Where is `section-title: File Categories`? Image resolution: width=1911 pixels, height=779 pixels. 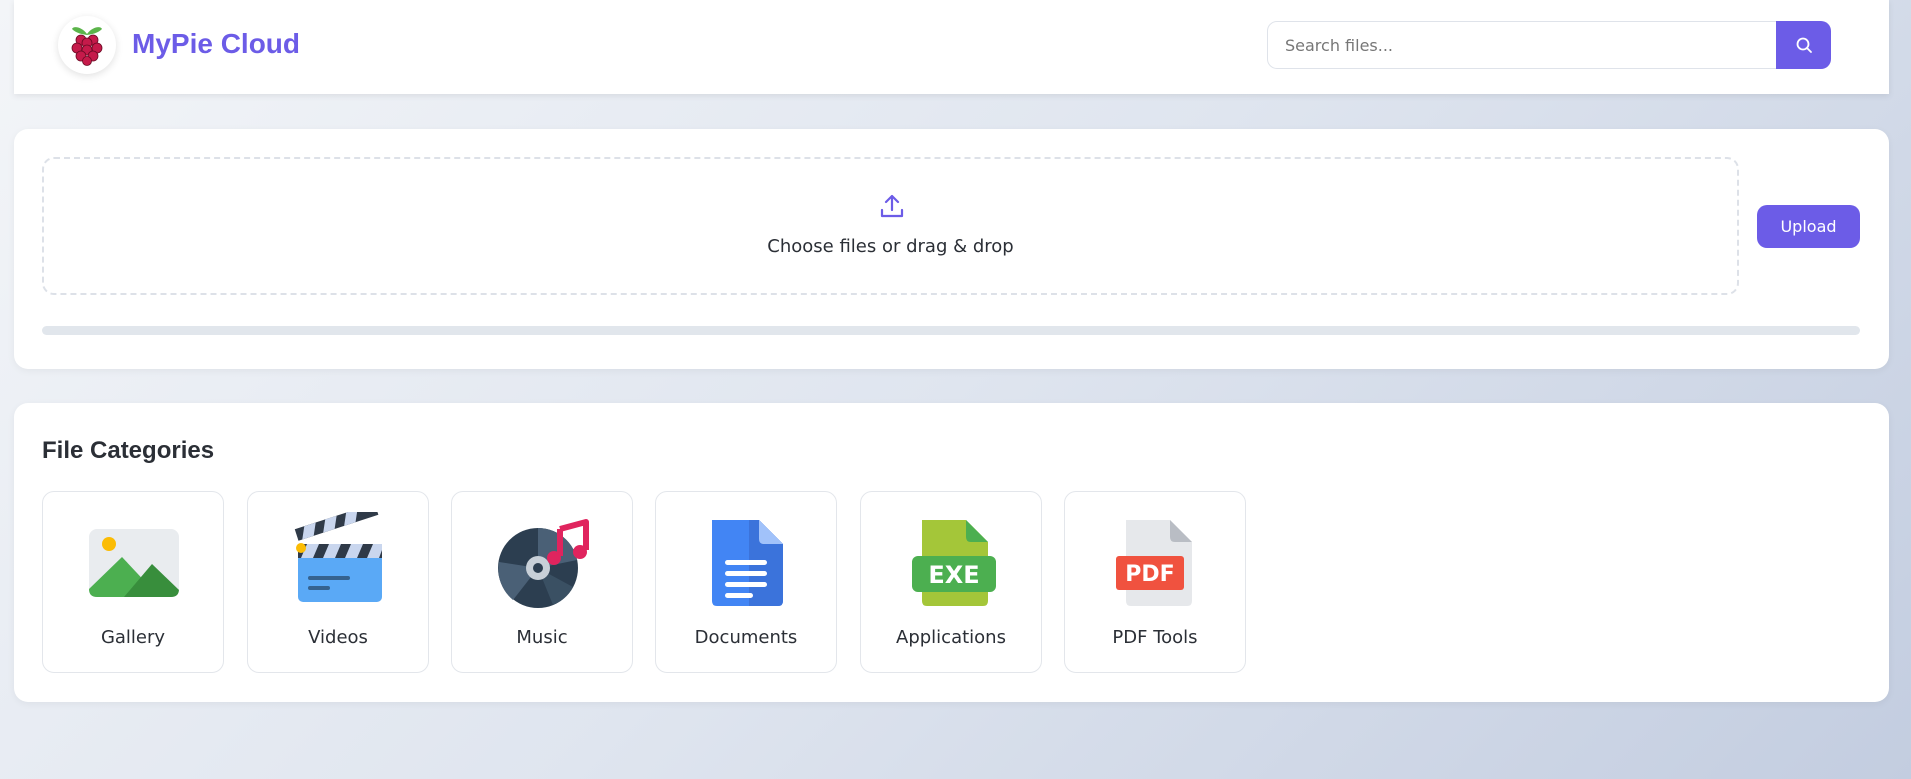 section-title: File Categories is located at coordinates (128, 450).